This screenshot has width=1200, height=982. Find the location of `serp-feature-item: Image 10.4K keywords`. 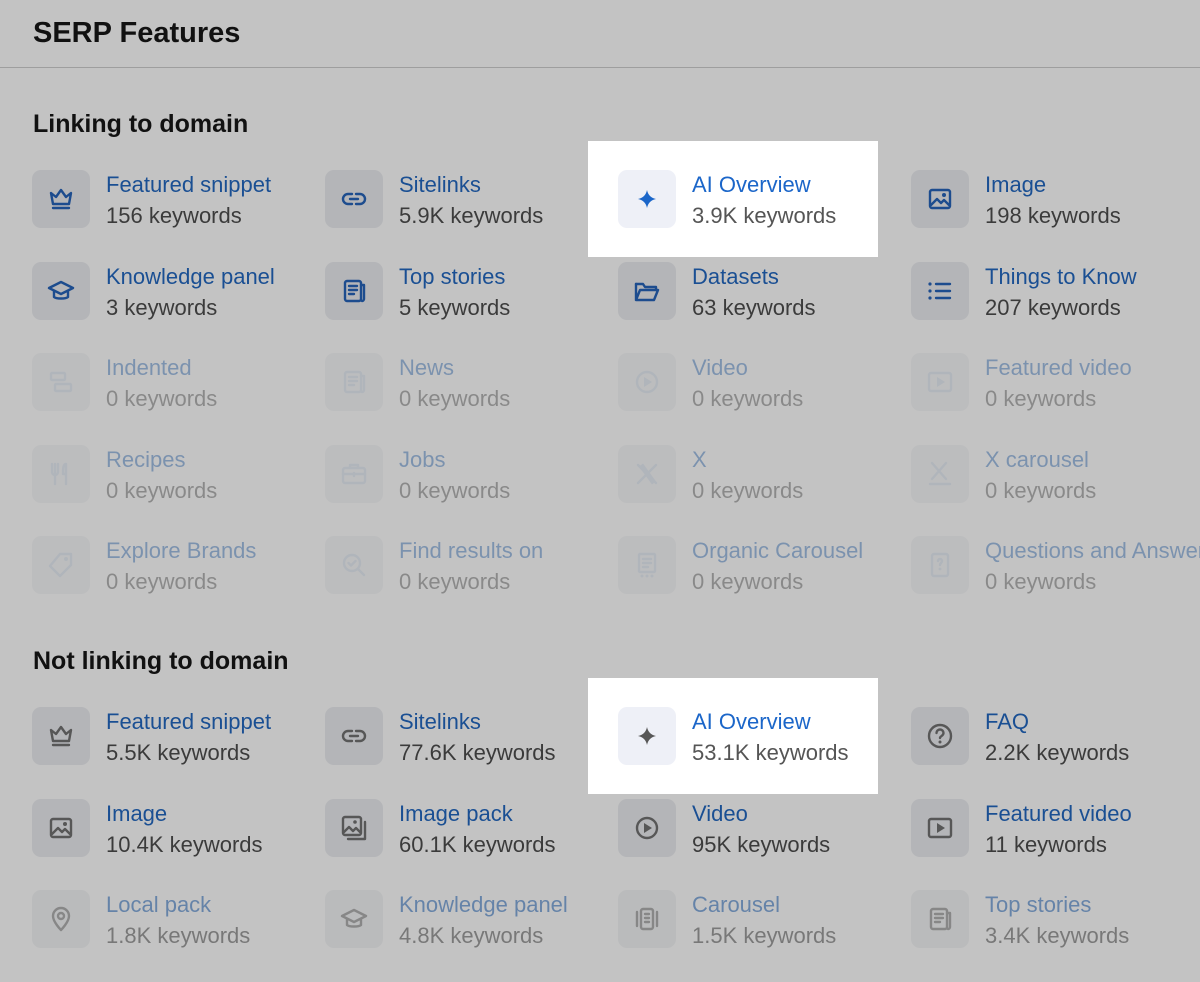

serp-feature-item: Image 10.4K keywords is located at coordinates (178, 844).